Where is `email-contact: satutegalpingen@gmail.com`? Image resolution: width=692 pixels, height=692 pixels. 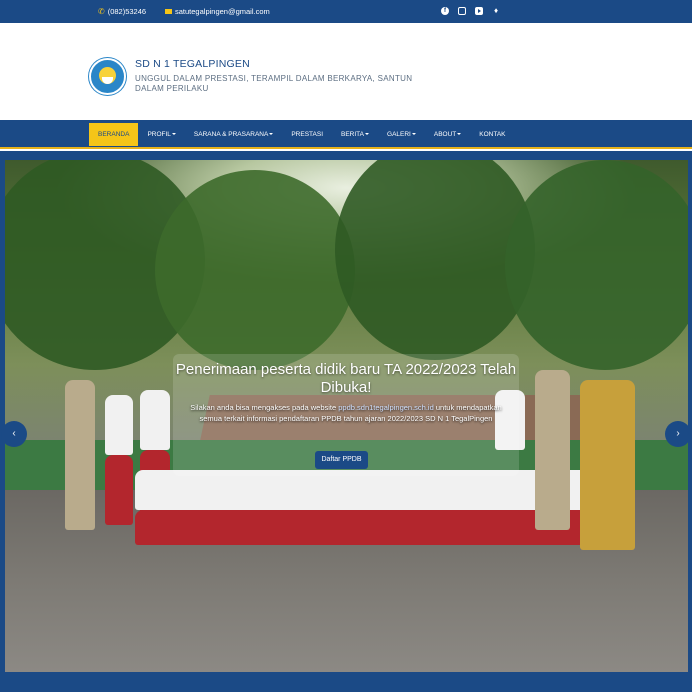
email-contact: satutegalpingen@gmail.com is located at coordinates (217, 11).